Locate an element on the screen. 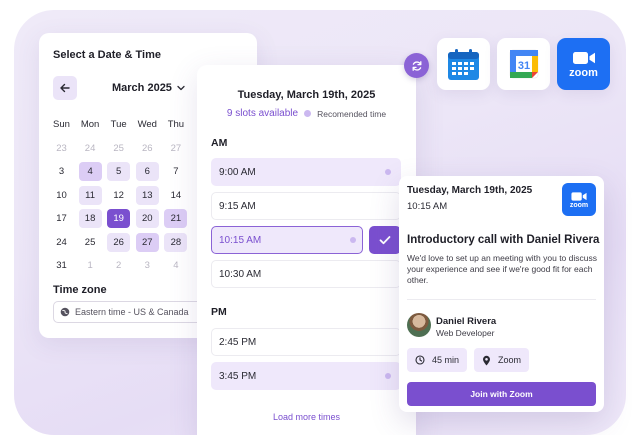 This screenshot has width=632, height=435. globe-icon is located at coordinates (65, 312).